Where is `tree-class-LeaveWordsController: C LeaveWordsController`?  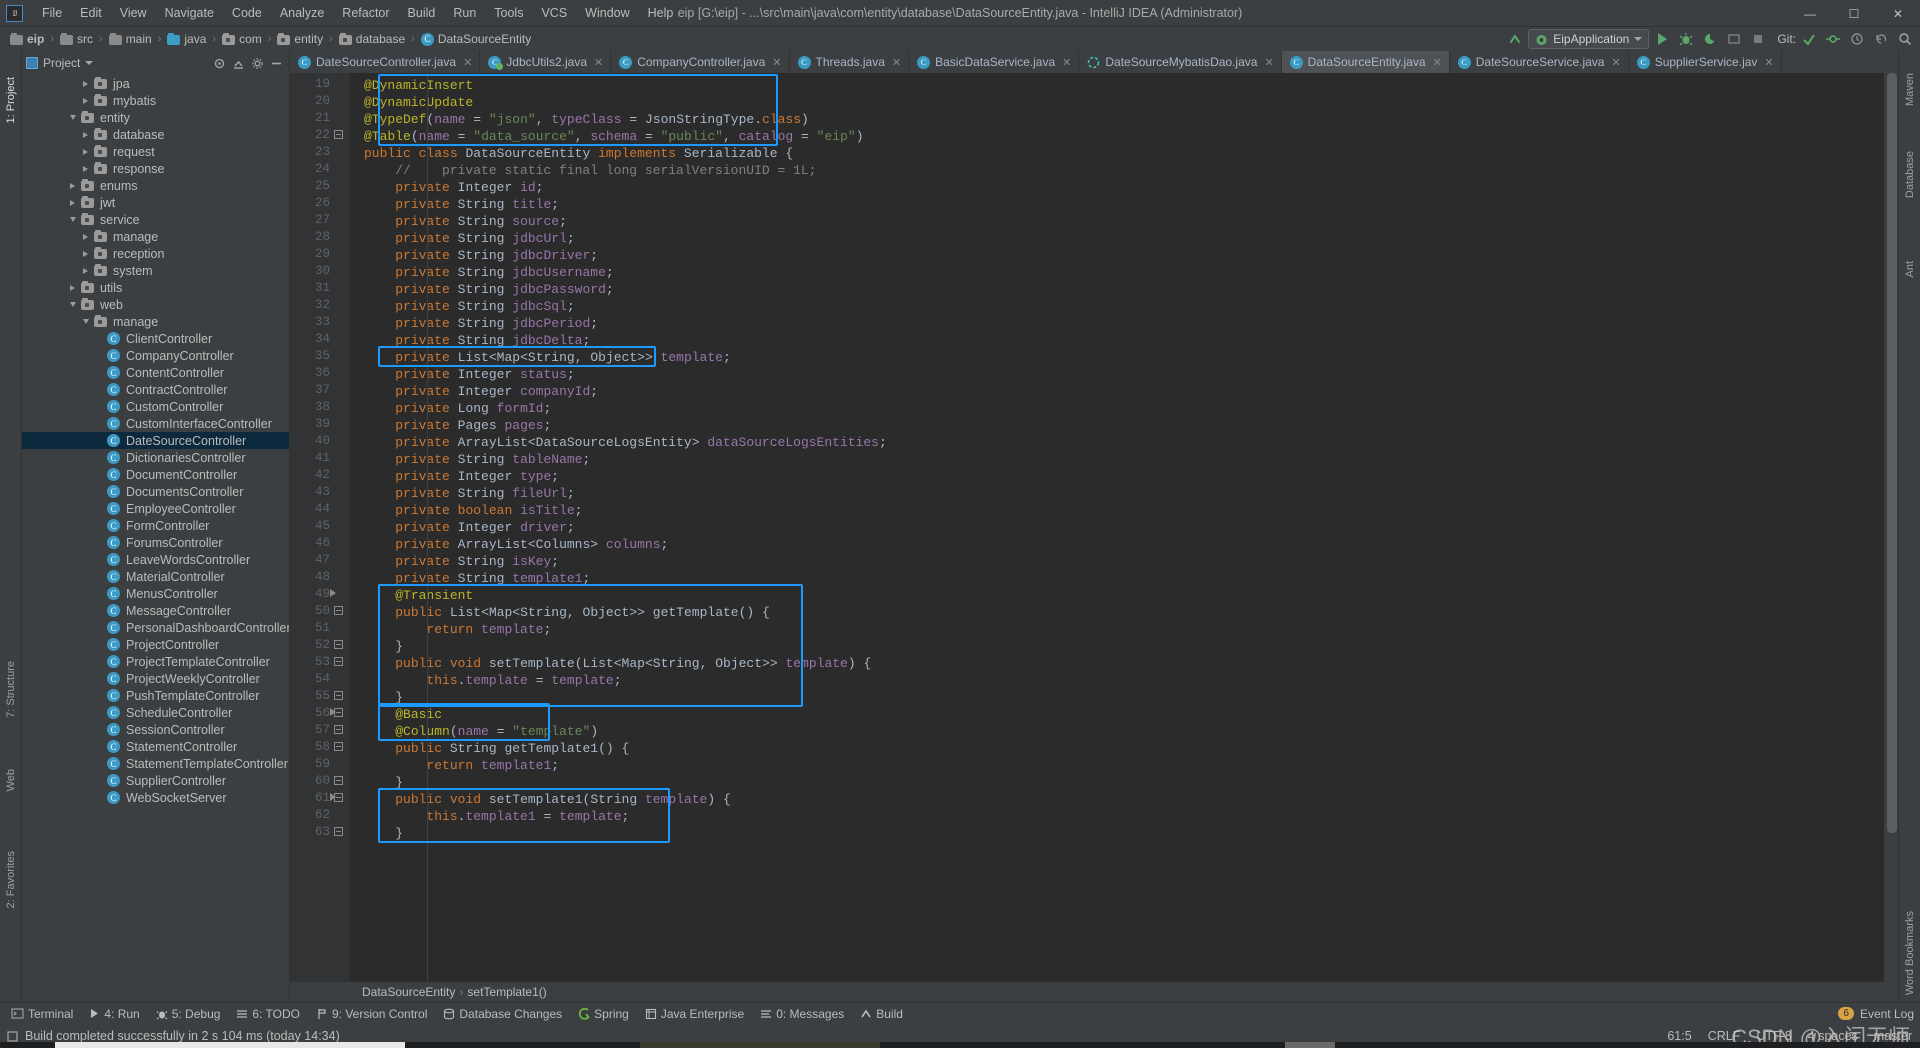 tree-class-LeaveWordsController: C LeaveWordsController is located at coordinates (155, 559).